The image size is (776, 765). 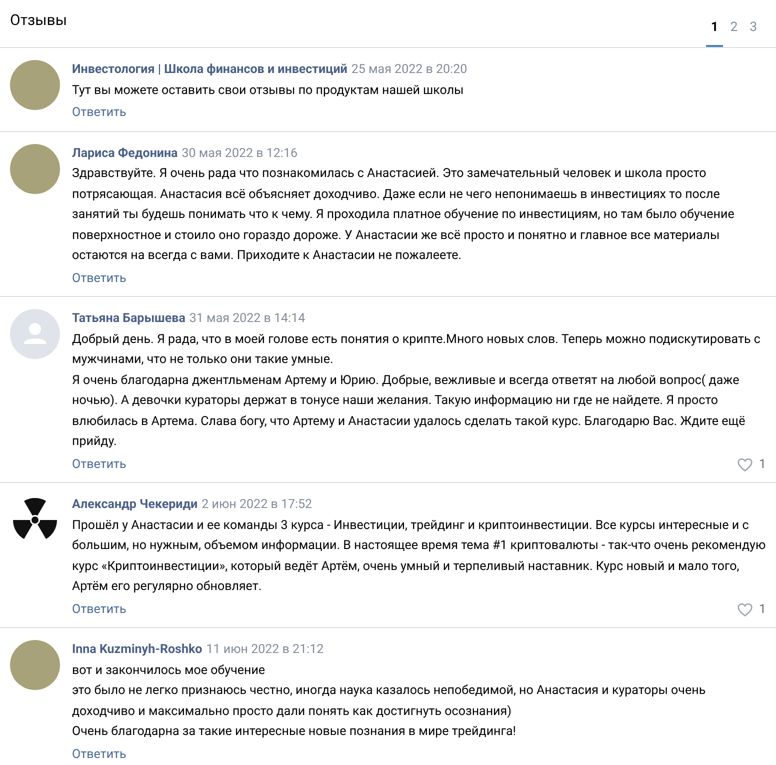 What do you see at coordinates (247, 319) in the screenshot?
I see `comment-date: 31 мая 2022 в 14:14` at bounding box center [247, 319].